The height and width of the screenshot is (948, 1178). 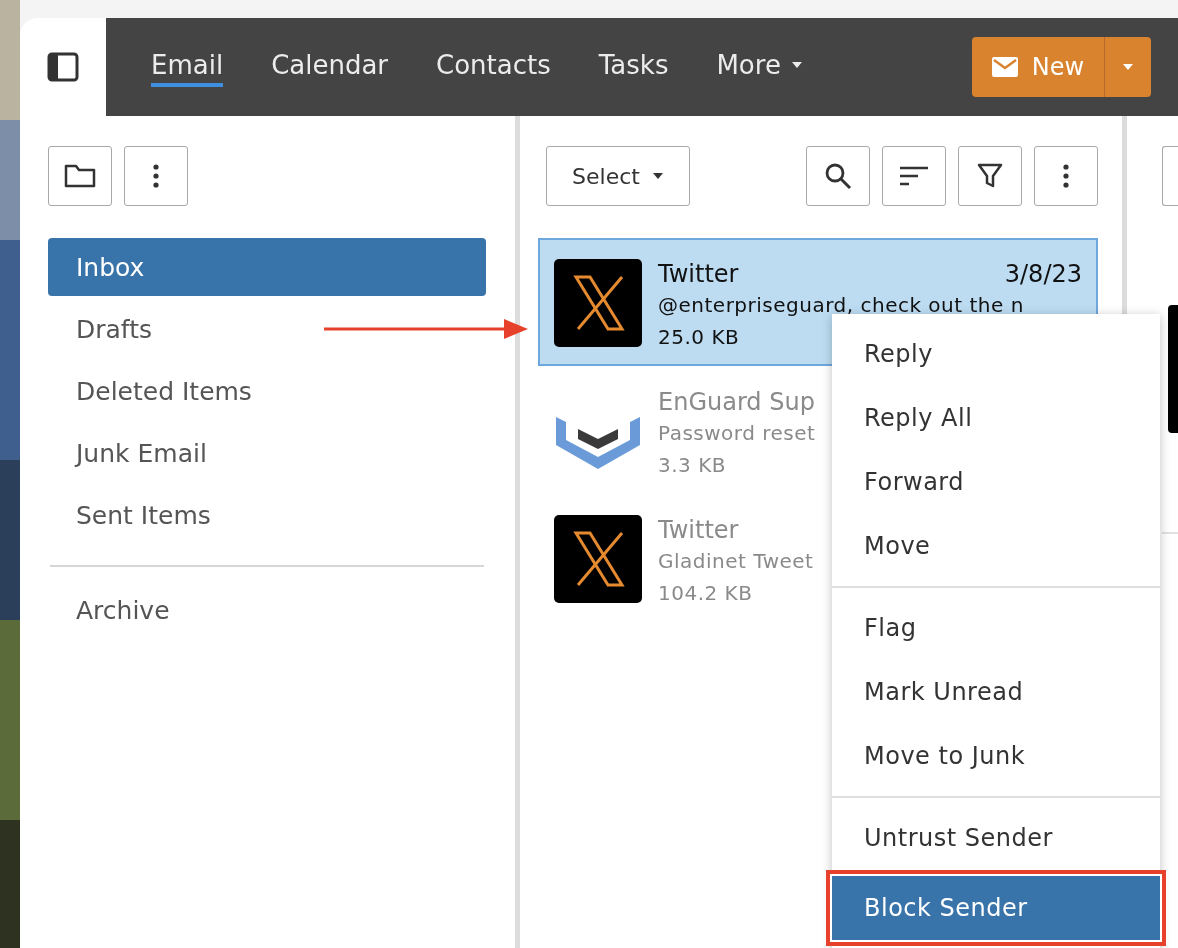 I want to click on message-date: 3/8/23, so click(x=1043, y=274).